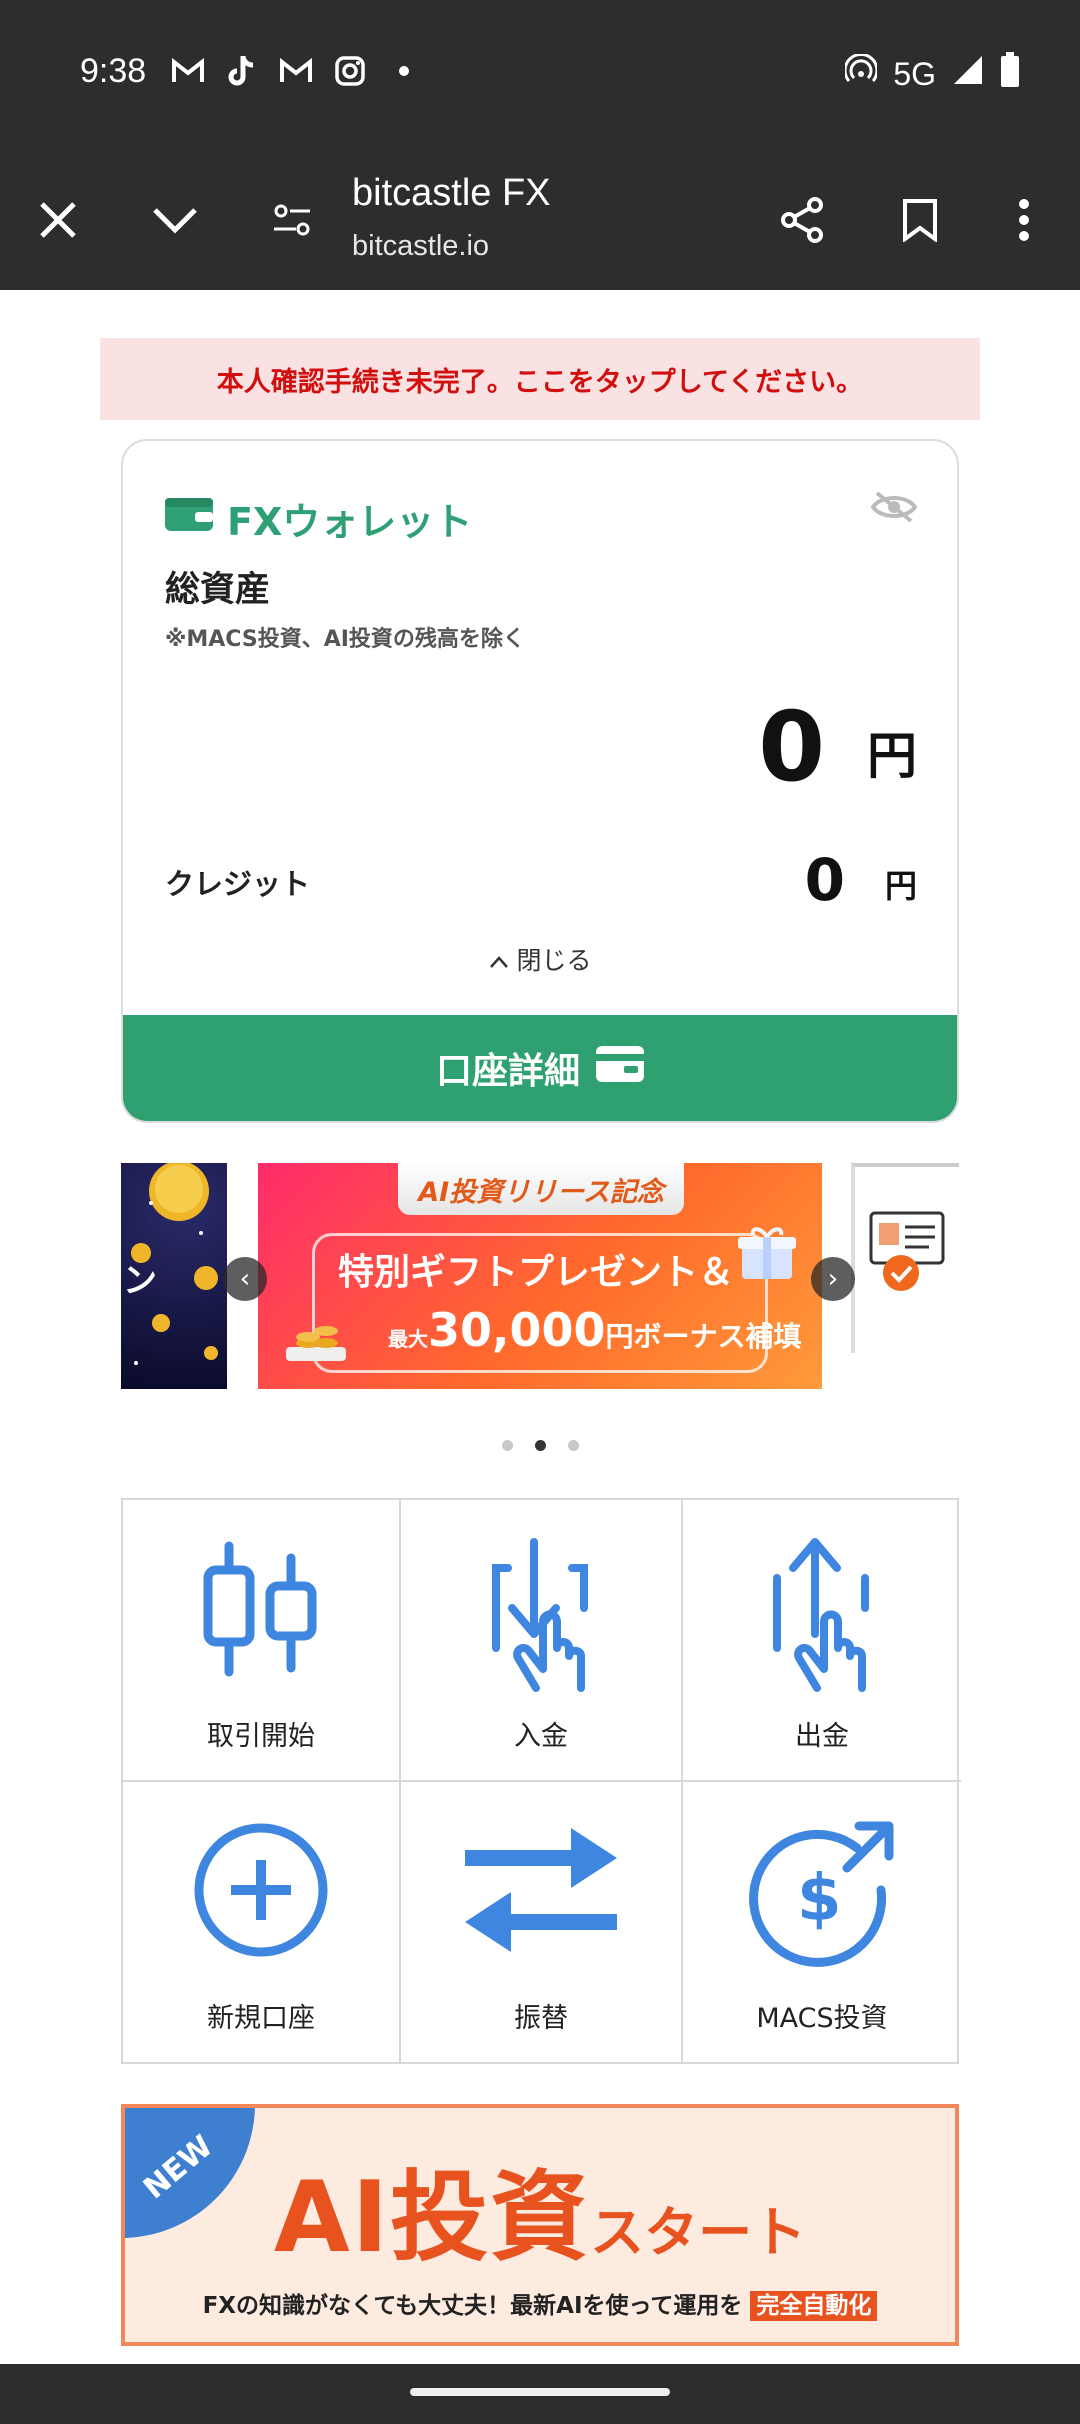 The image size is (1080, 2424). What do you see at coordinates (507, 1071) in the screenshot?
I see `account-details-label: 口座詳細` at bounding box center [507, 1071].